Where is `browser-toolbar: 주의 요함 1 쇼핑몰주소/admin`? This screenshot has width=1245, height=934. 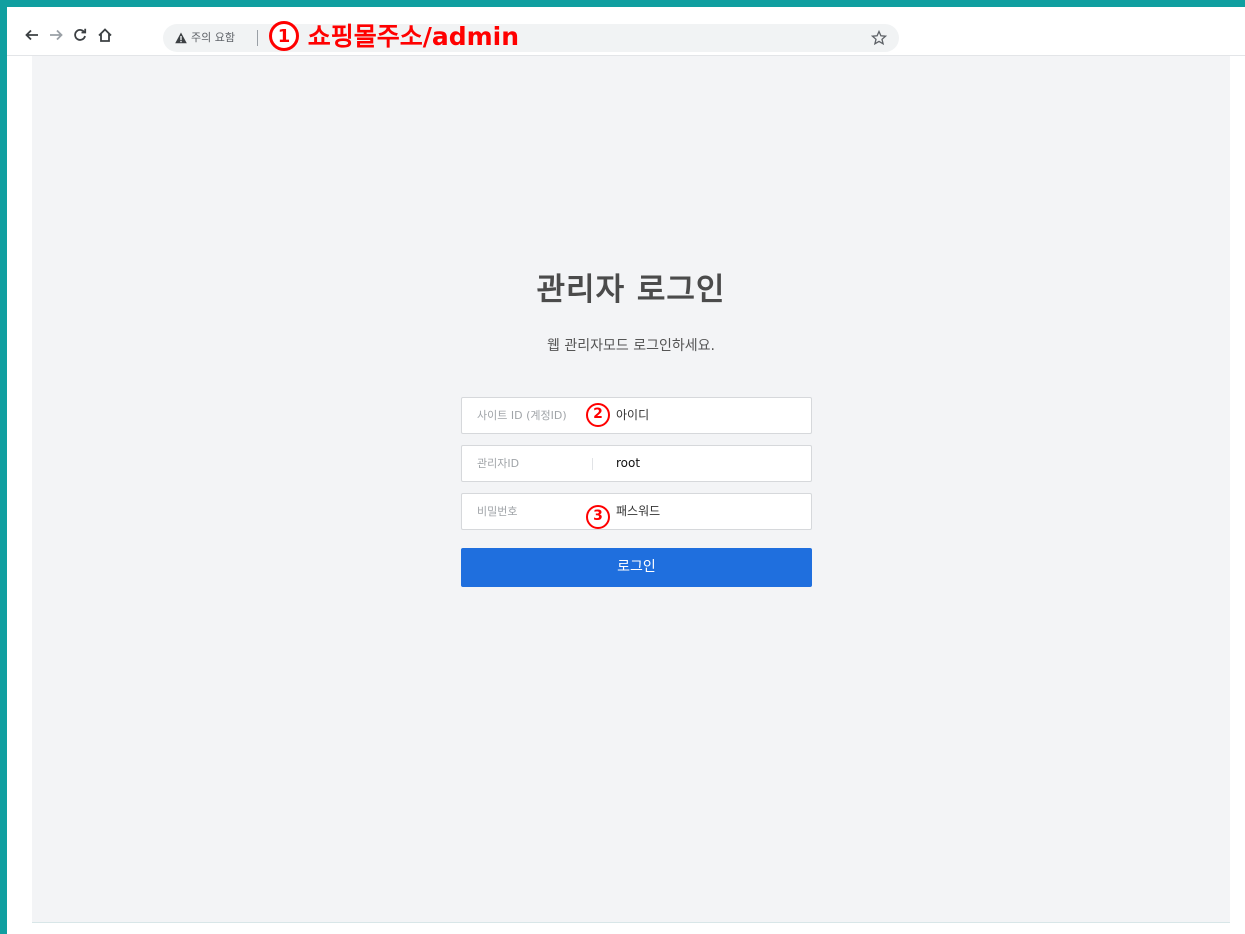 browser-toolbar: 주의 요함 1 쇼핑몰주소/admin is located at coordinates (626, 31).